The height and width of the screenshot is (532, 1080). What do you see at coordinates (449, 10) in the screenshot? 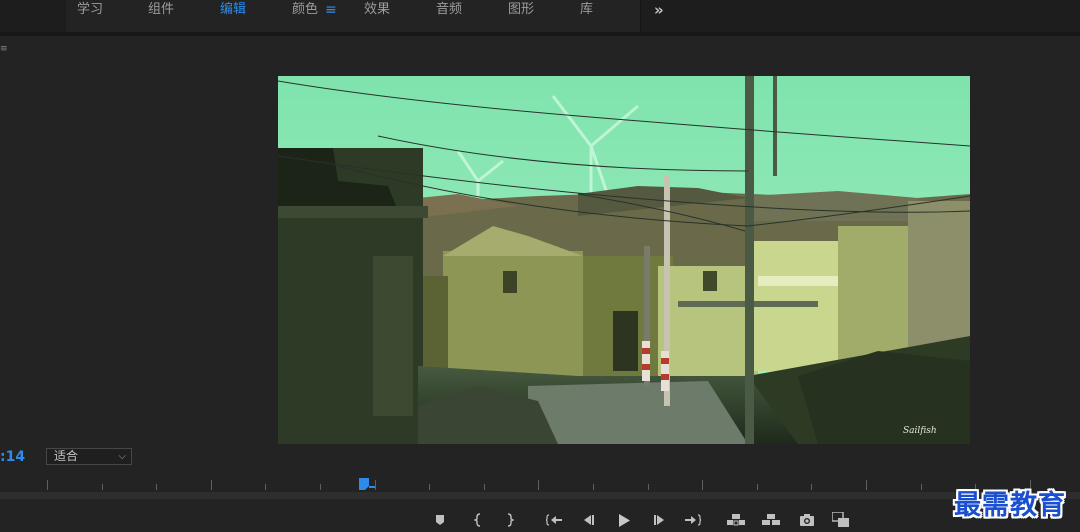
I see `tab-audio: 音频` at bounding box center [449, 10].